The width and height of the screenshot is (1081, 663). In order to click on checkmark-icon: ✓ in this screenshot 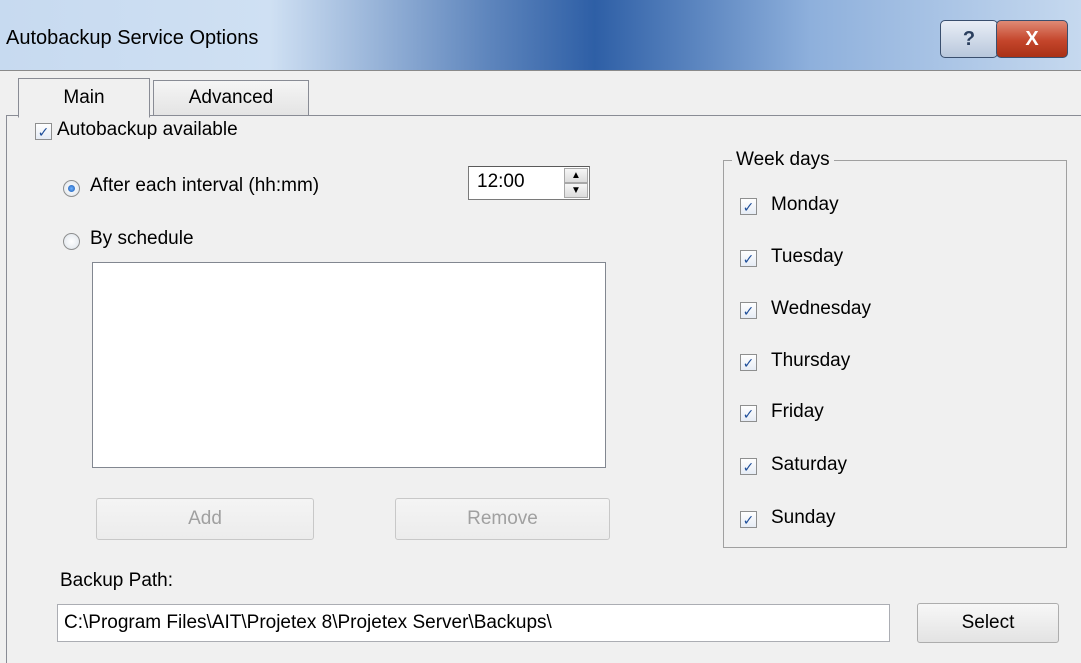, I will do `click(43, 131)`.